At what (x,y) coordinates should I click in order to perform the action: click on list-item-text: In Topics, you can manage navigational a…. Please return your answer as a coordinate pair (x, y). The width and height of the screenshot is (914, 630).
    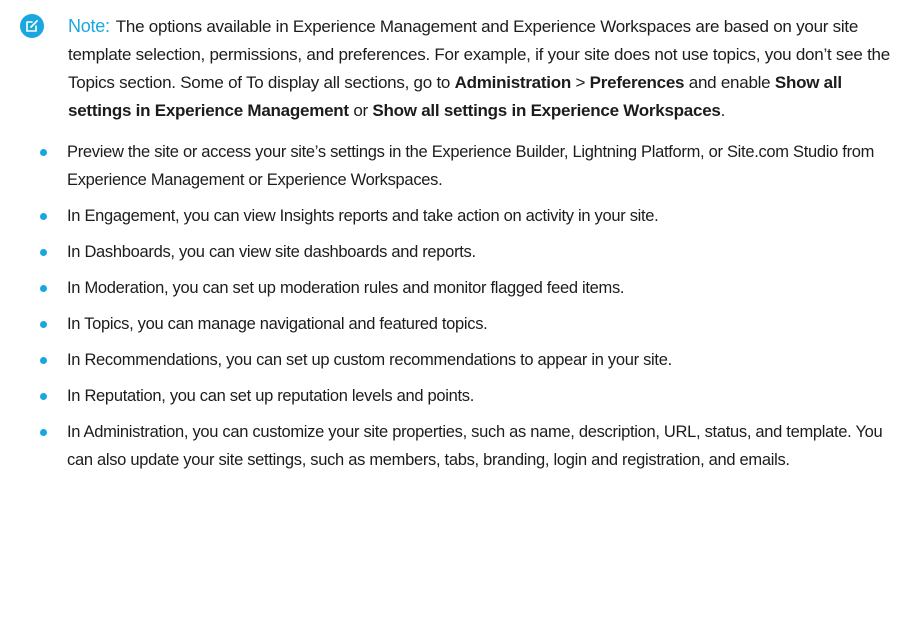
    Looking at the image, I should click on (277, 324).